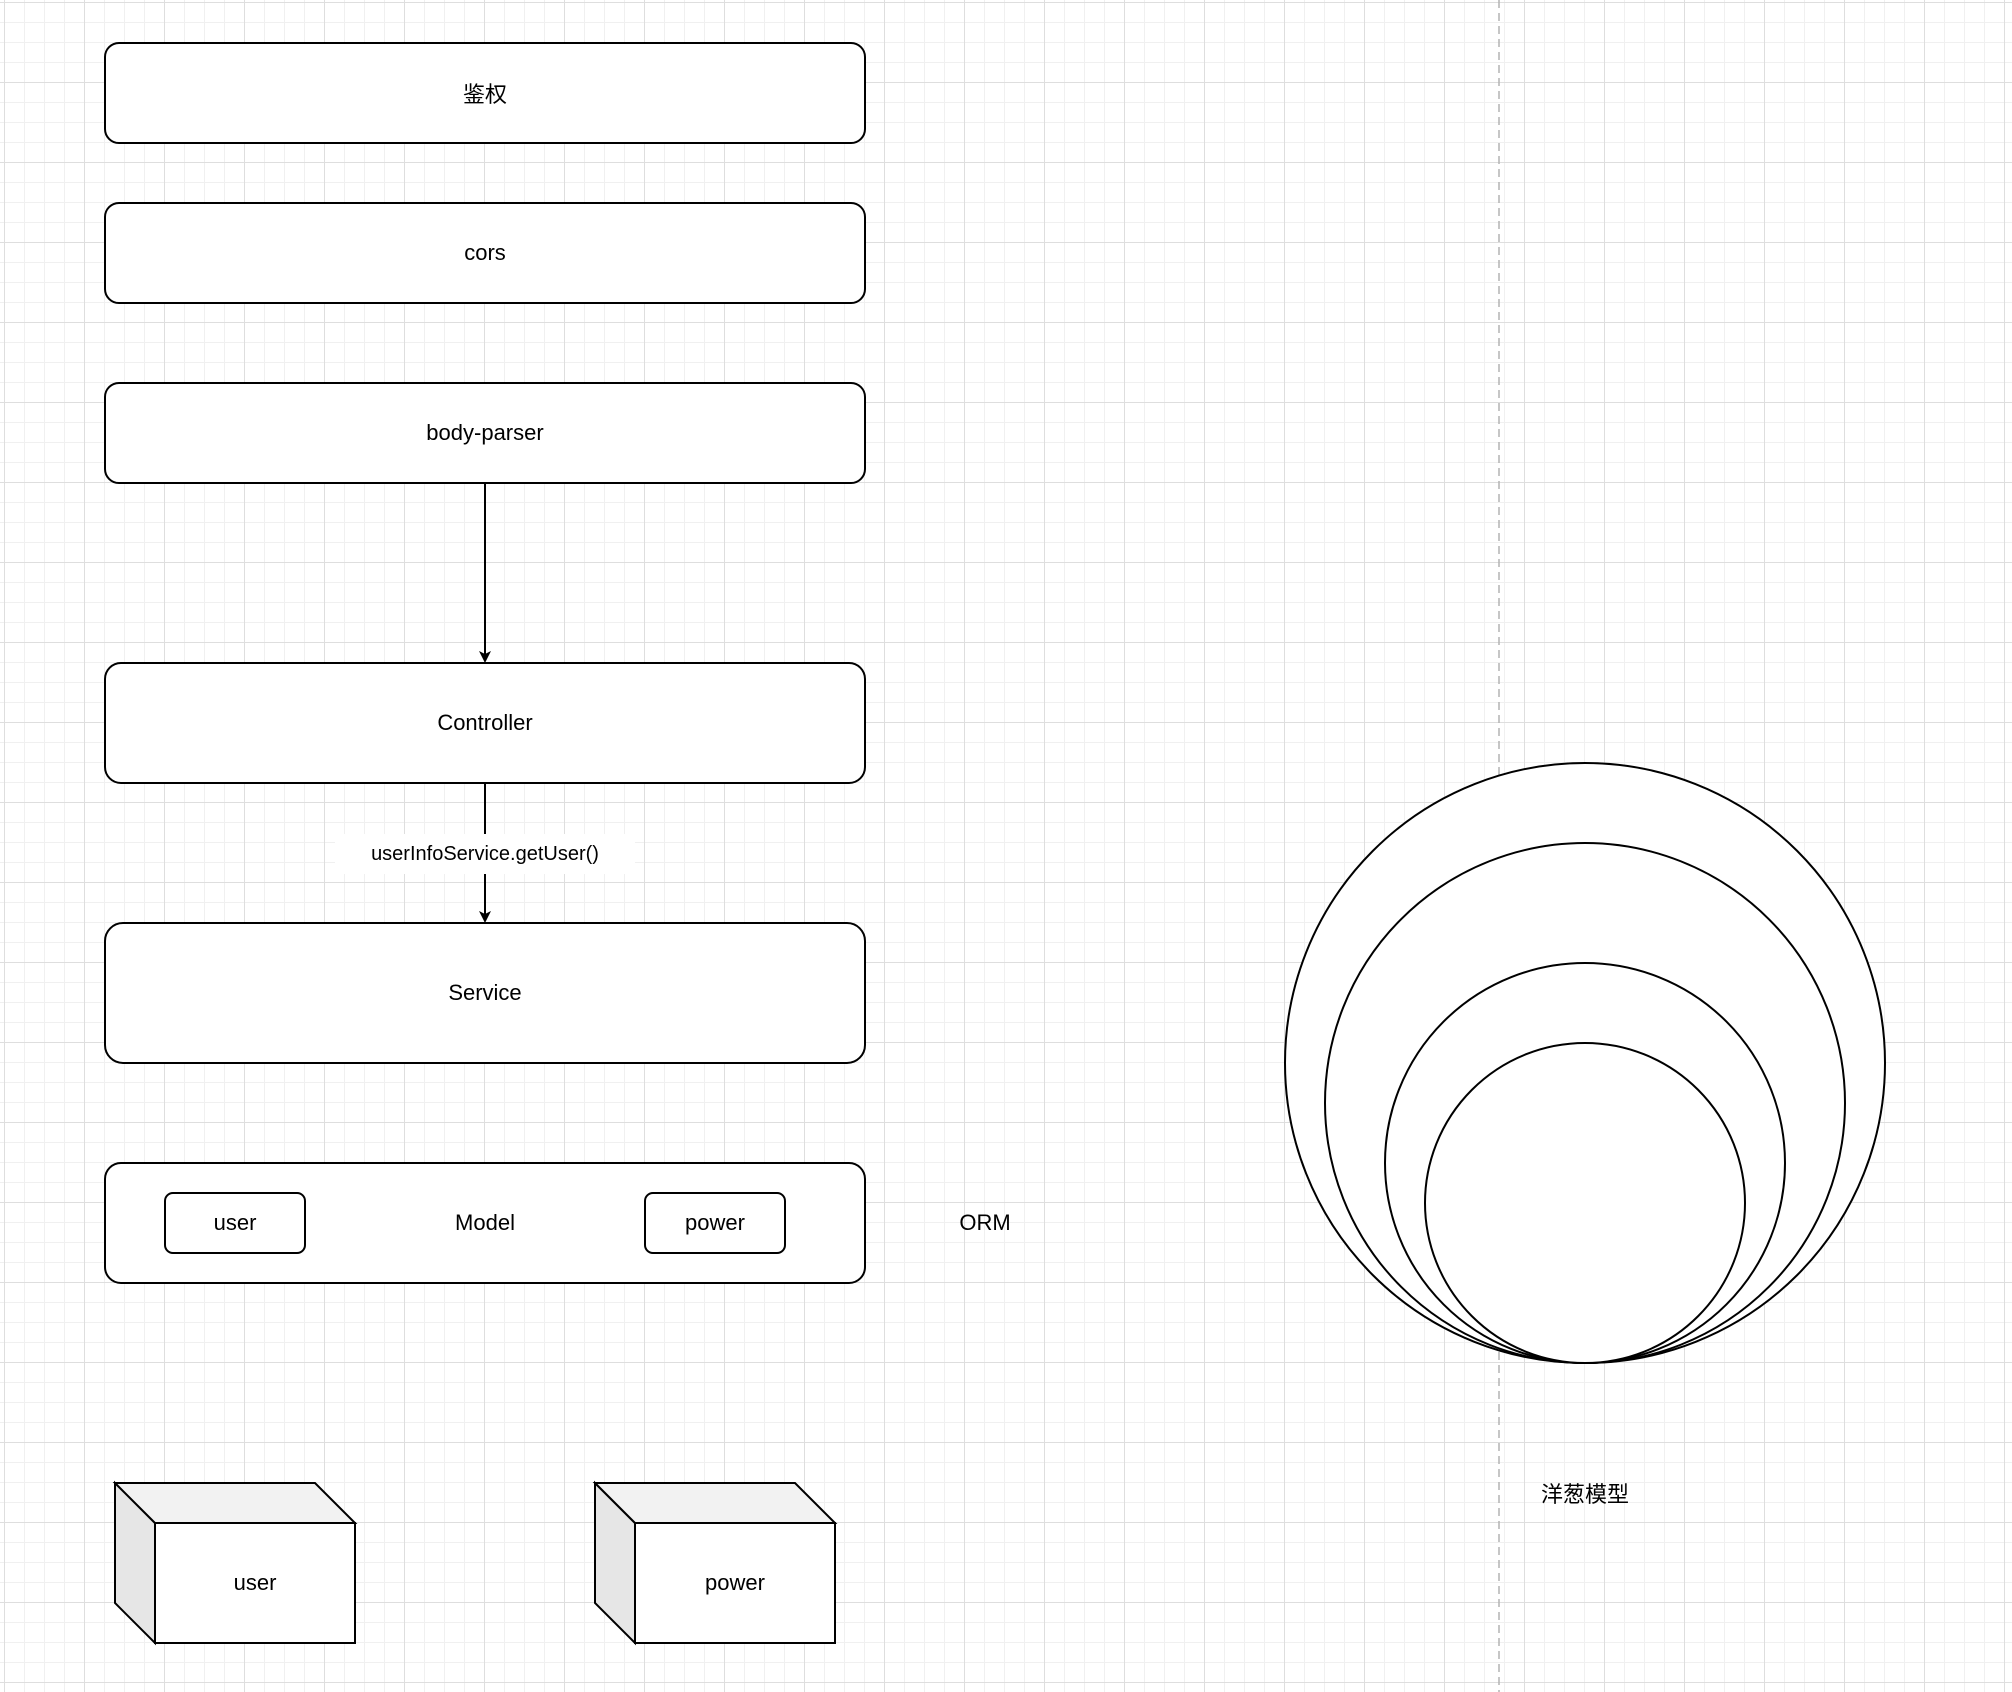  I want to click on user-cube-top, so click(235, 1503).